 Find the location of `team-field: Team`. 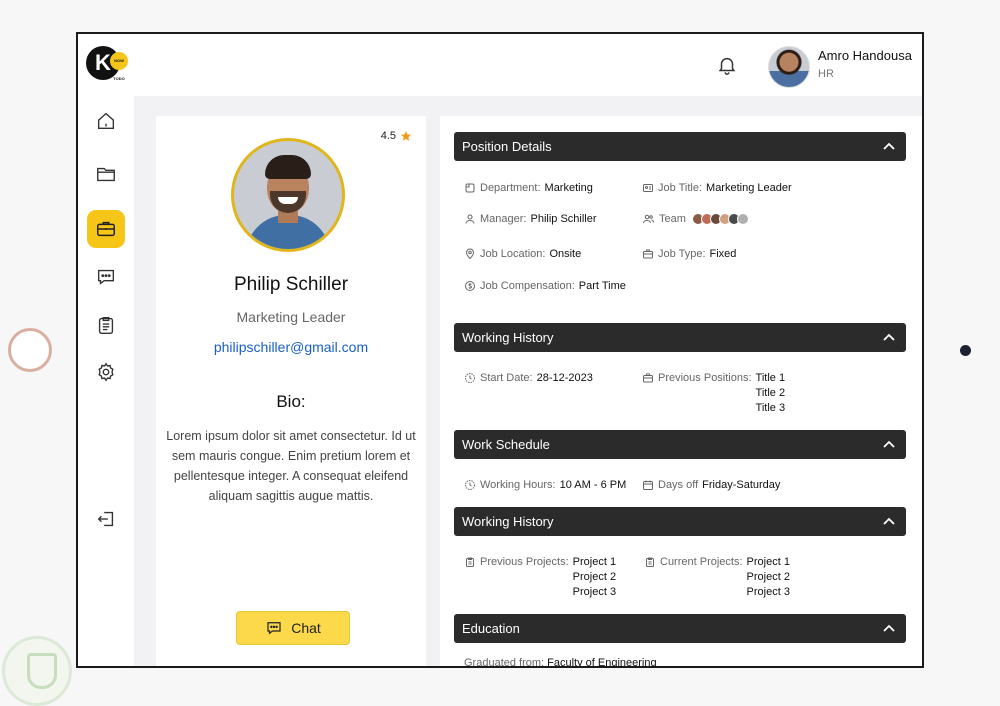

team-field: Team is located at coordinates (695, 219).